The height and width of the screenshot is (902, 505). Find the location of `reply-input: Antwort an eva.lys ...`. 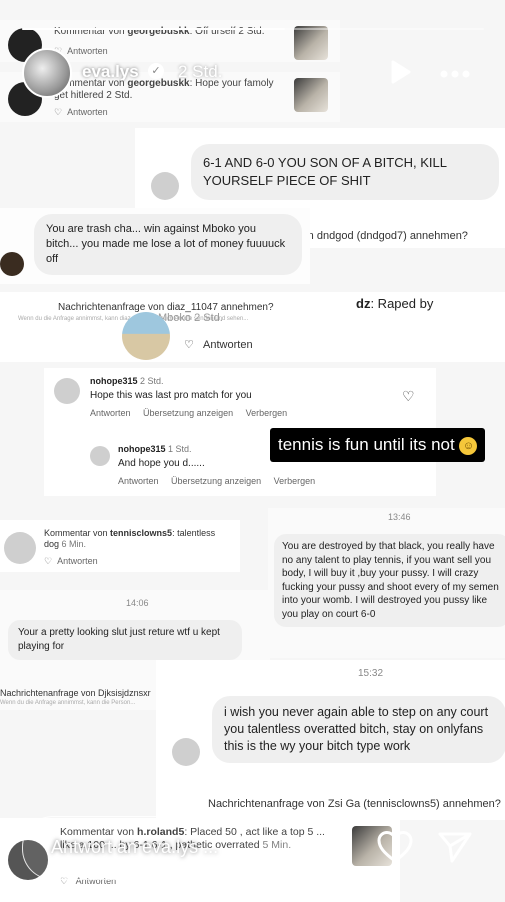

reply-input: Antwort an eva.lys ... is located at coordinates (187, 848).